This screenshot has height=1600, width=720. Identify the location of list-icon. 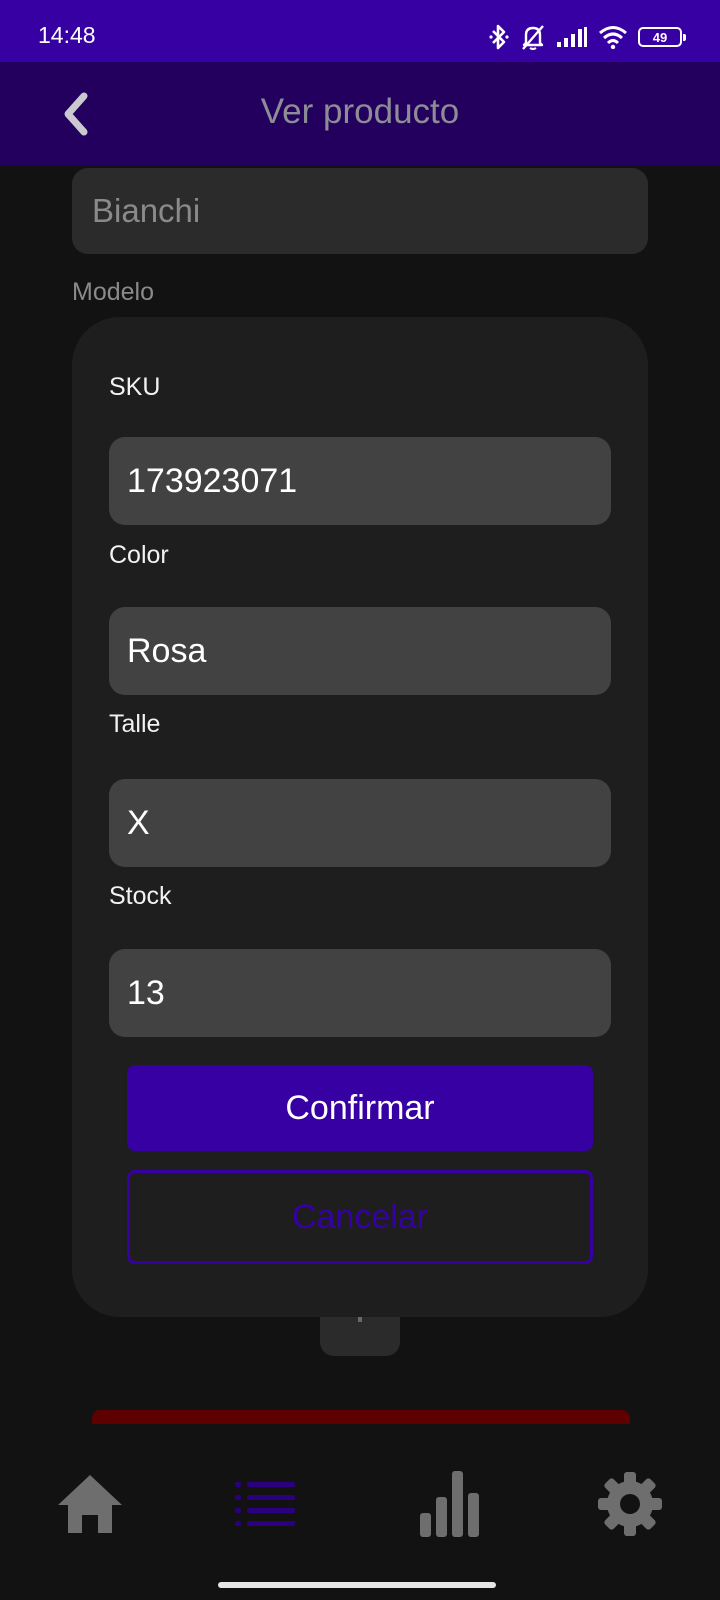
(265, 1504).